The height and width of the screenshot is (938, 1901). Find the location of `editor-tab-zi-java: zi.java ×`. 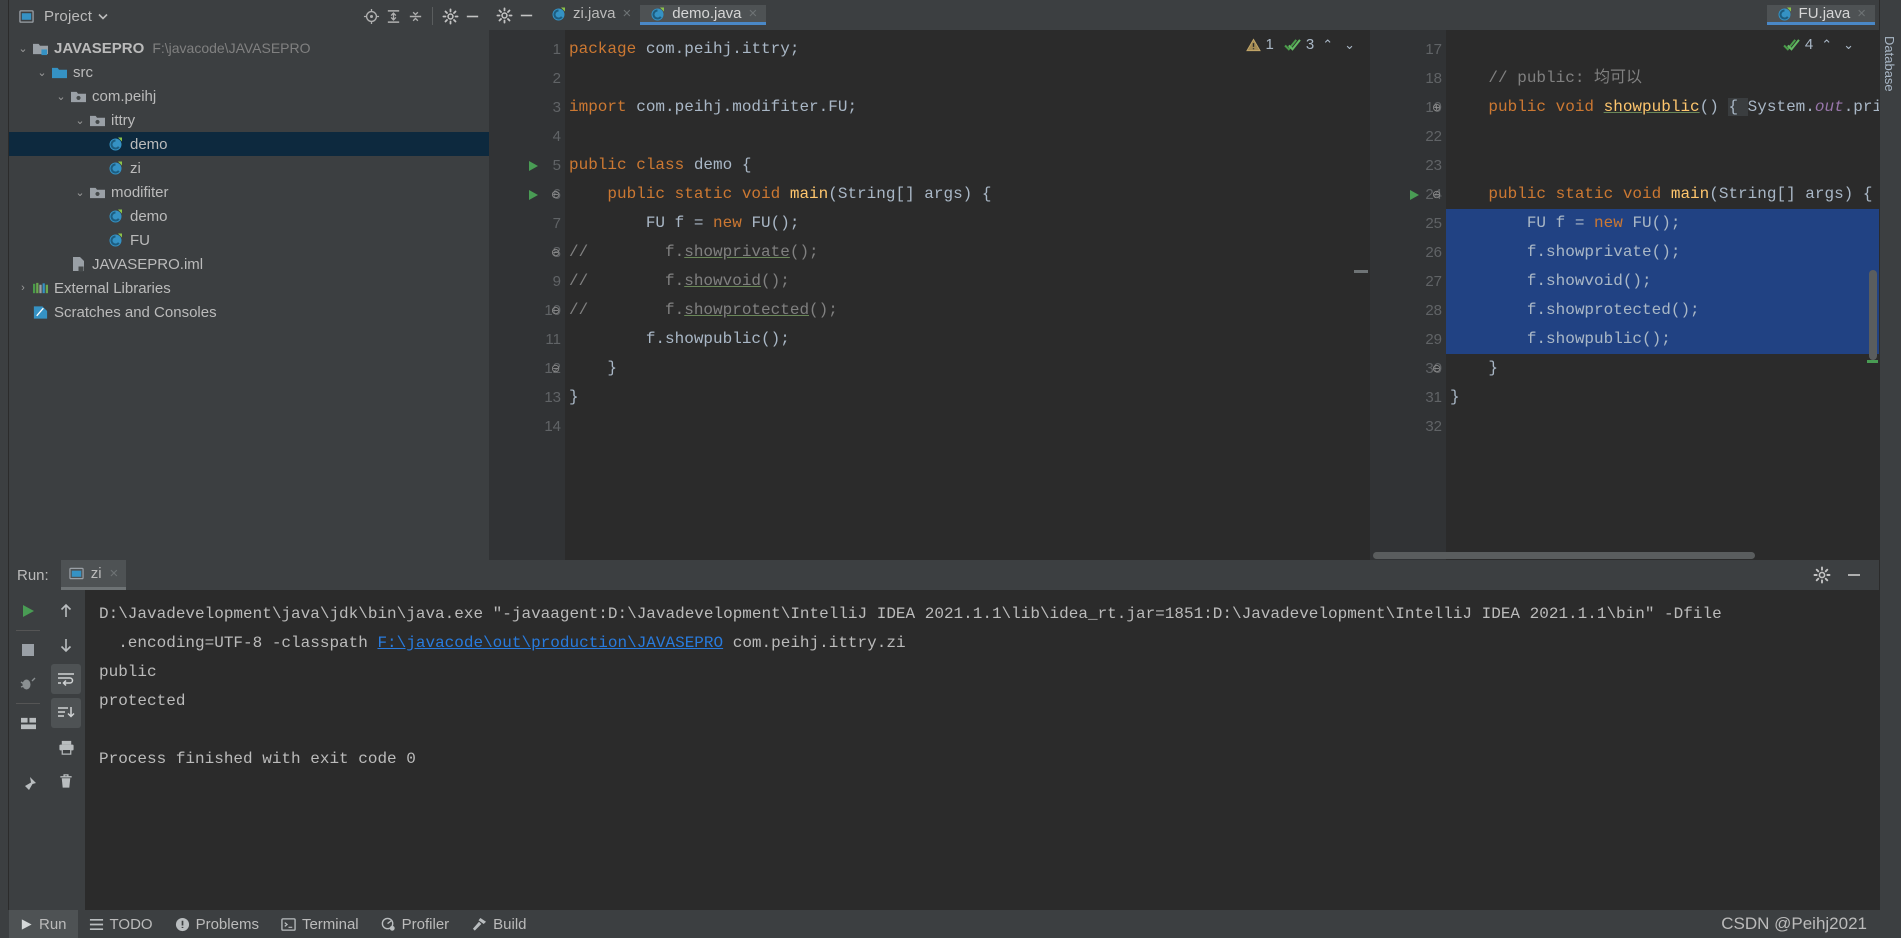

editor-tab-zi-java: zi.java × is located at coordinates (590, 15).